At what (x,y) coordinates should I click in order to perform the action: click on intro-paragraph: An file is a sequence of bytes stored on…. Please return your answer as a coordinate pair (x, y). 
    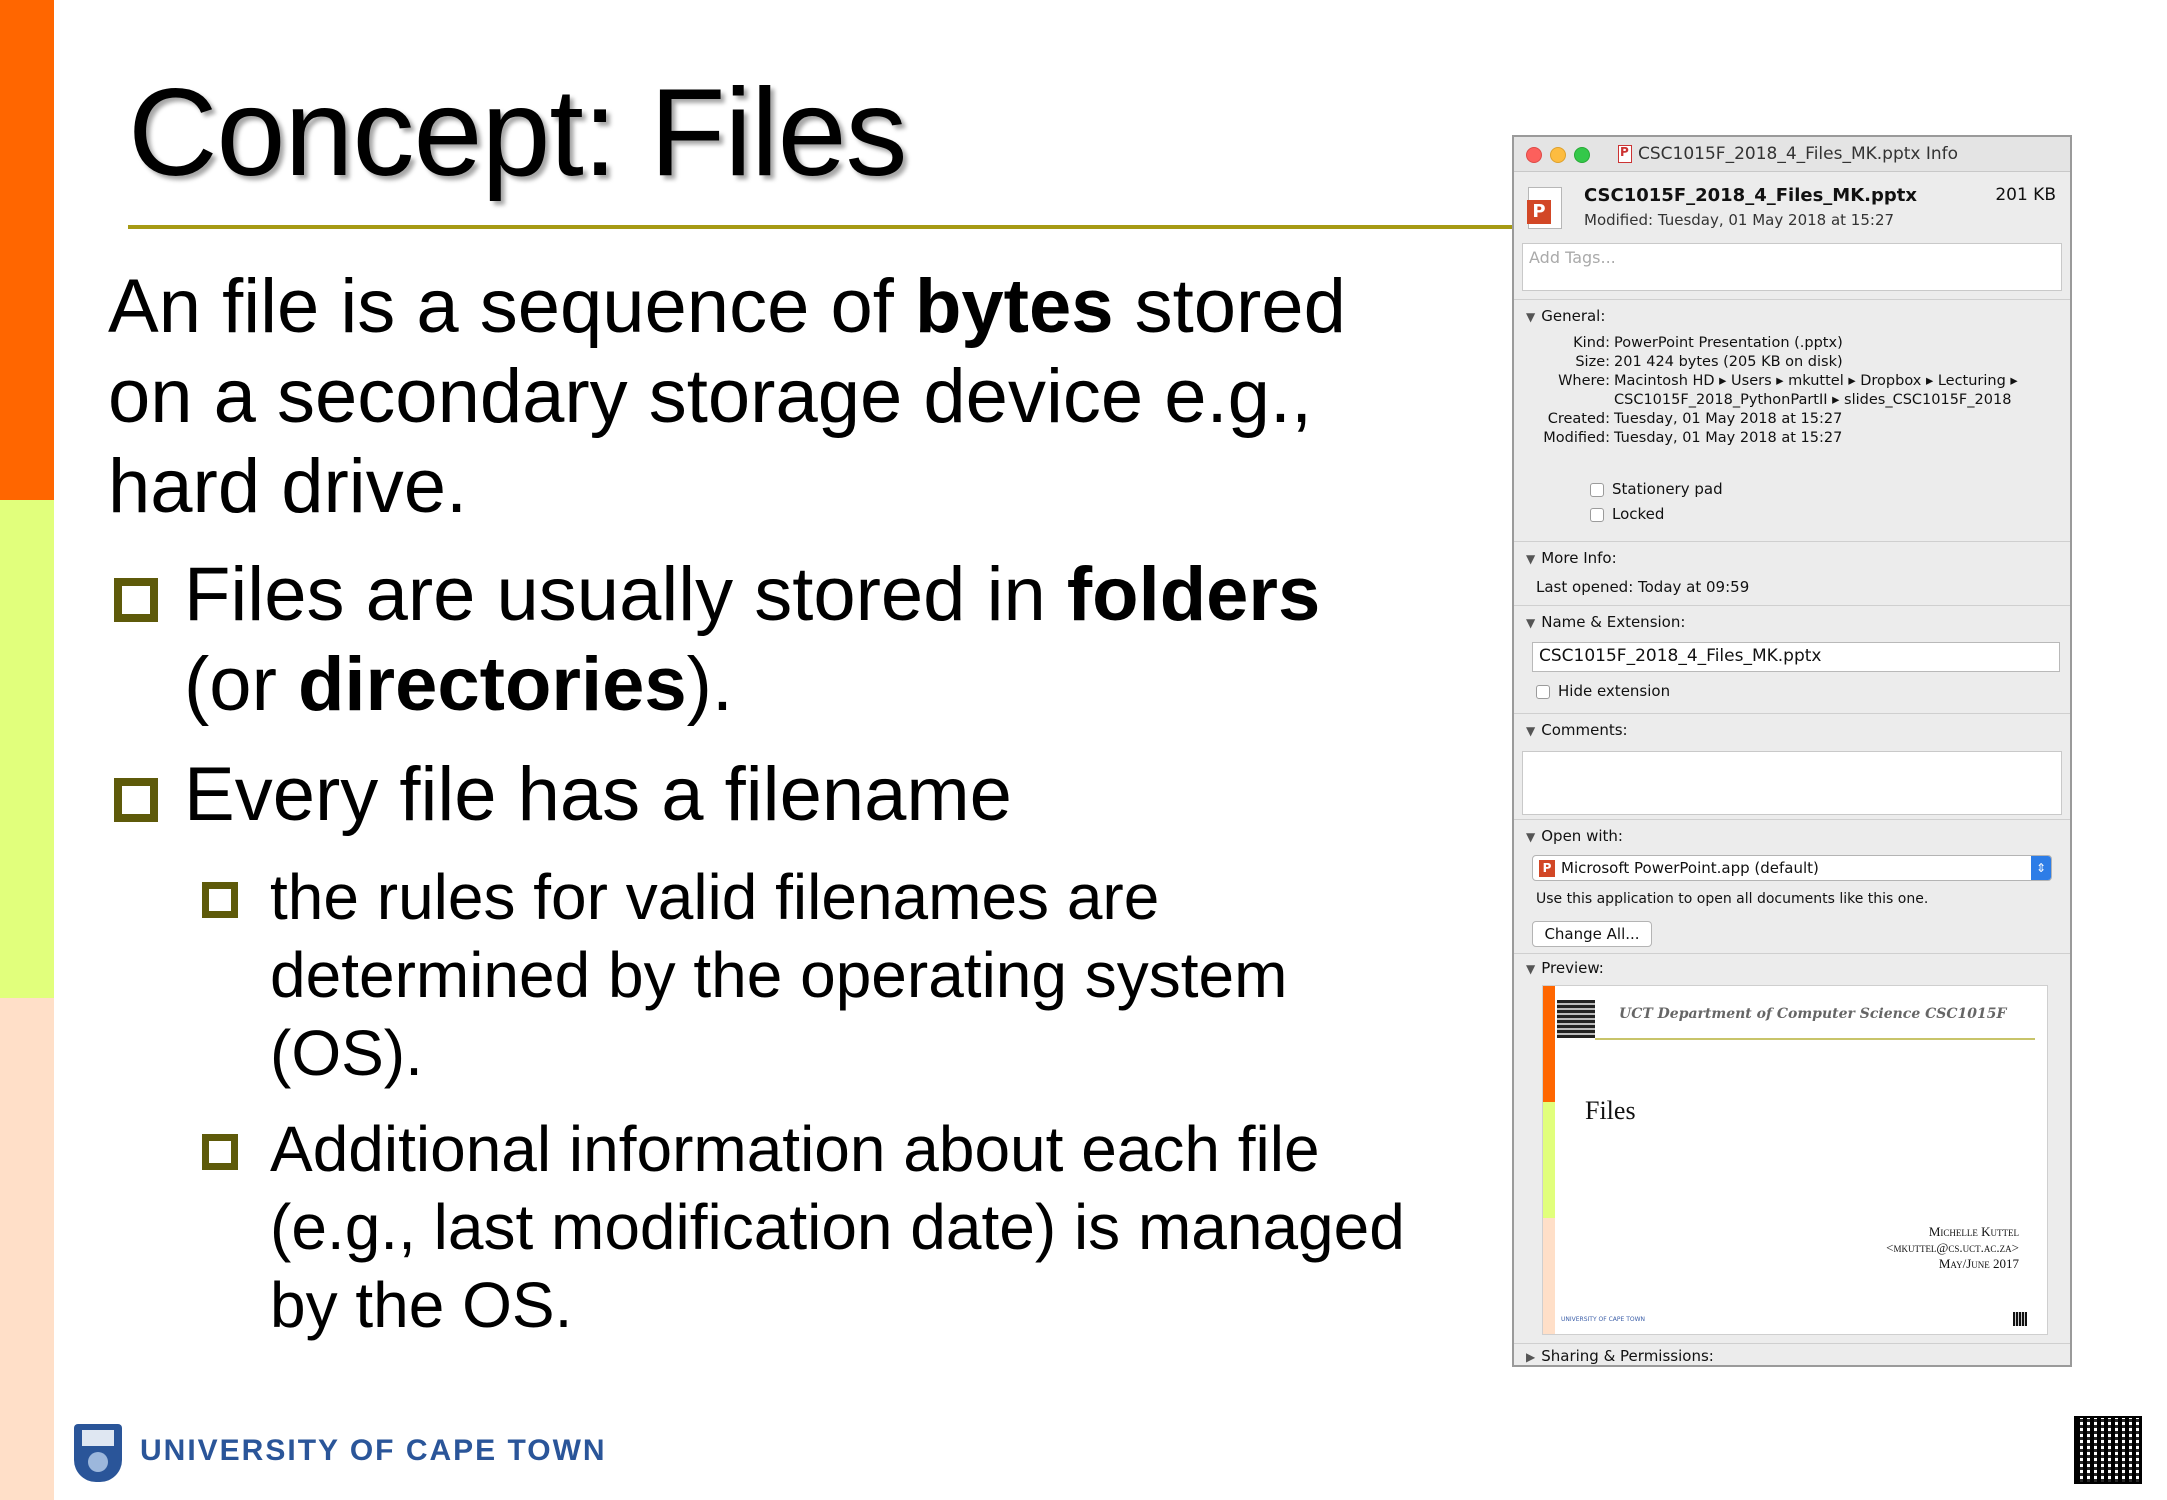
    Looking at the image, I should click on (727, 396).